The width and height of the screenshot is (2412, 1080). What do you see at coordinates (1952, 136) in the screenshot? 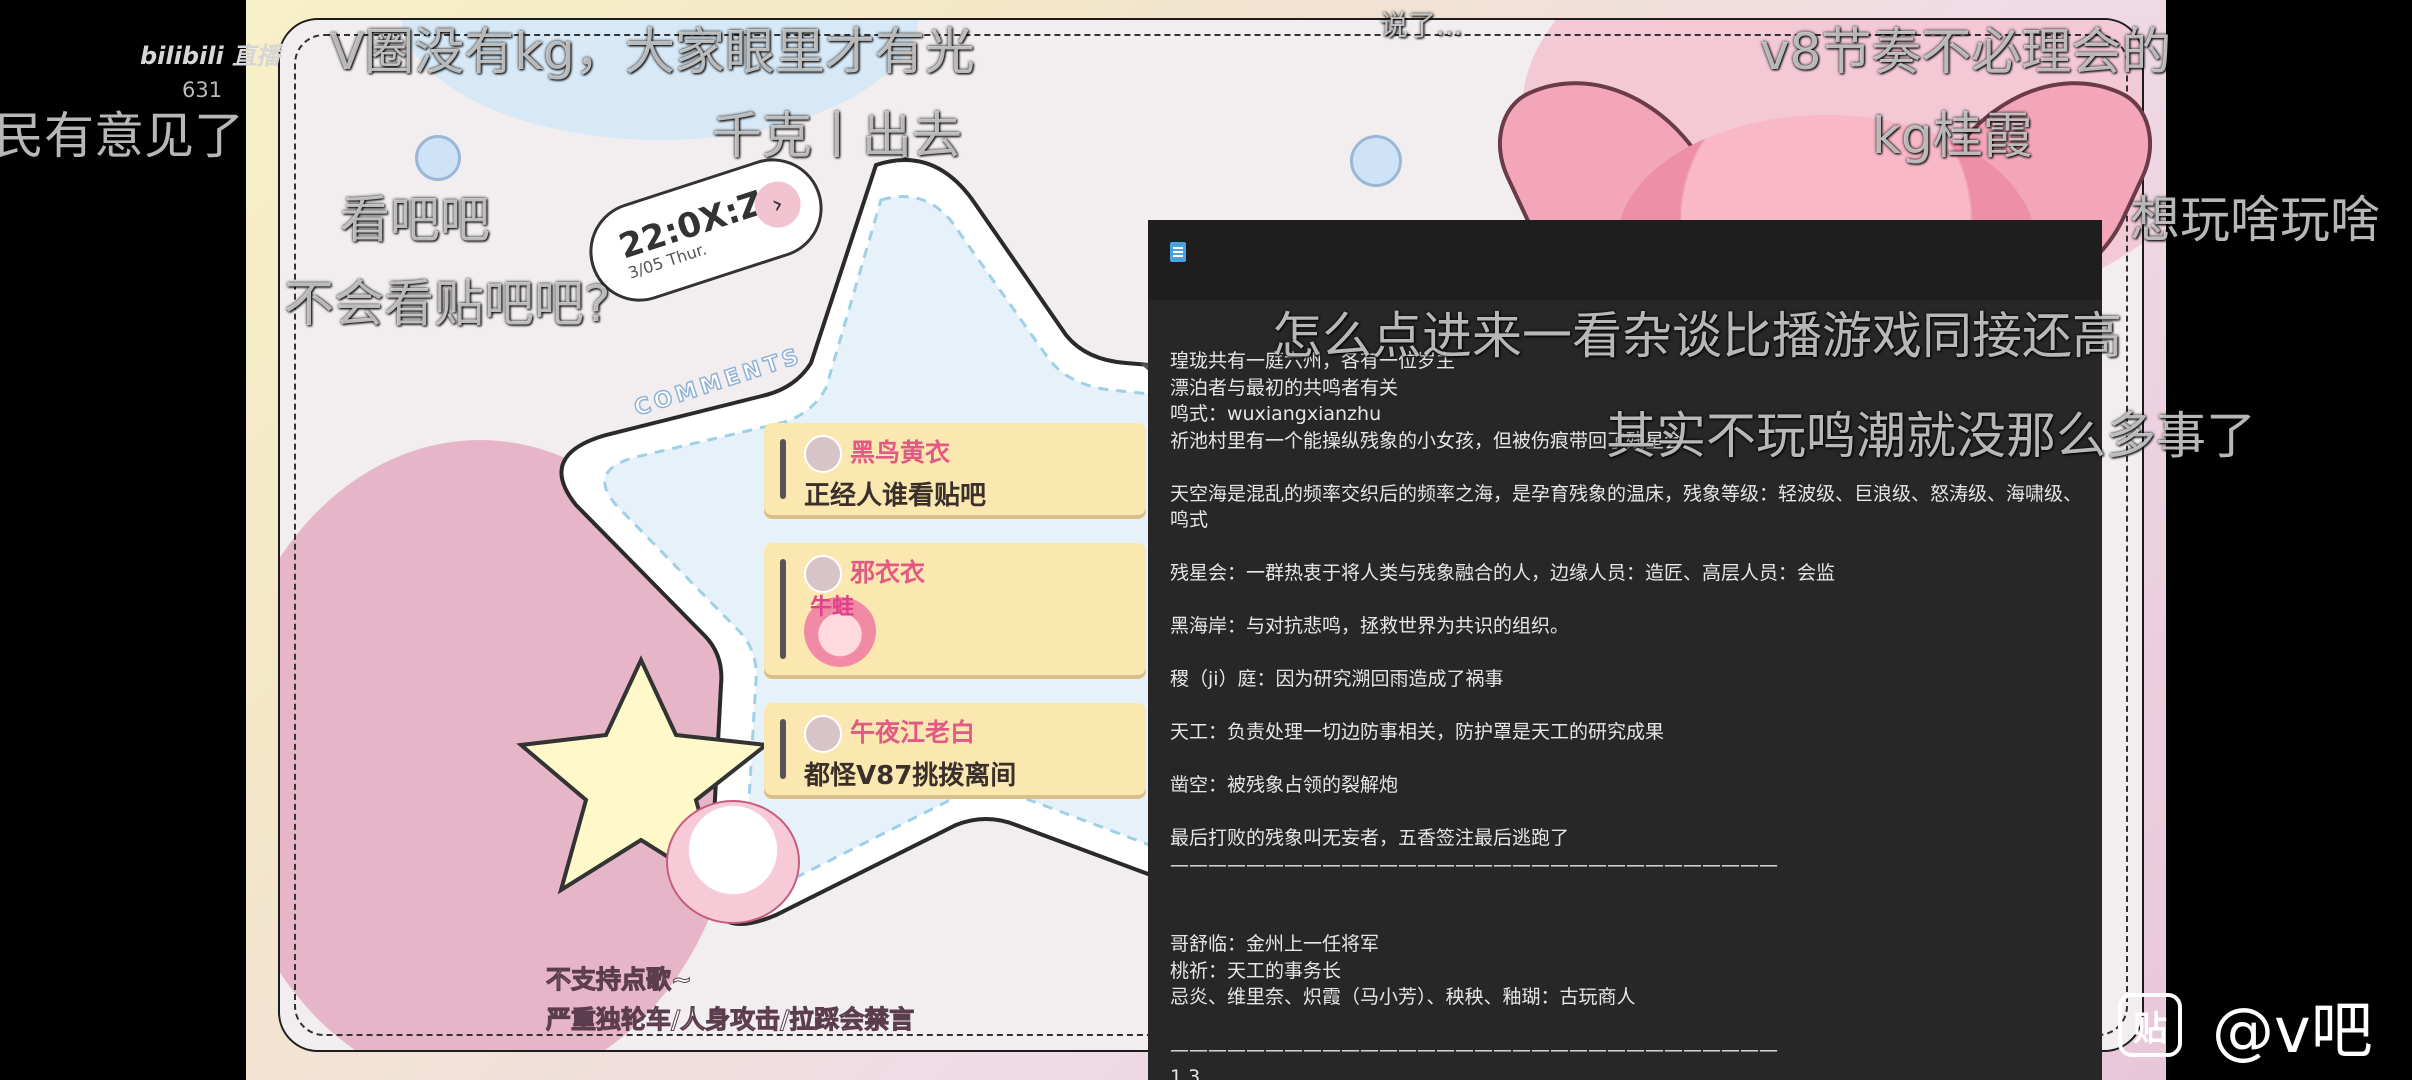
I see `danmaku-comment: kg桂霞` at bounding box center [1952, 136].